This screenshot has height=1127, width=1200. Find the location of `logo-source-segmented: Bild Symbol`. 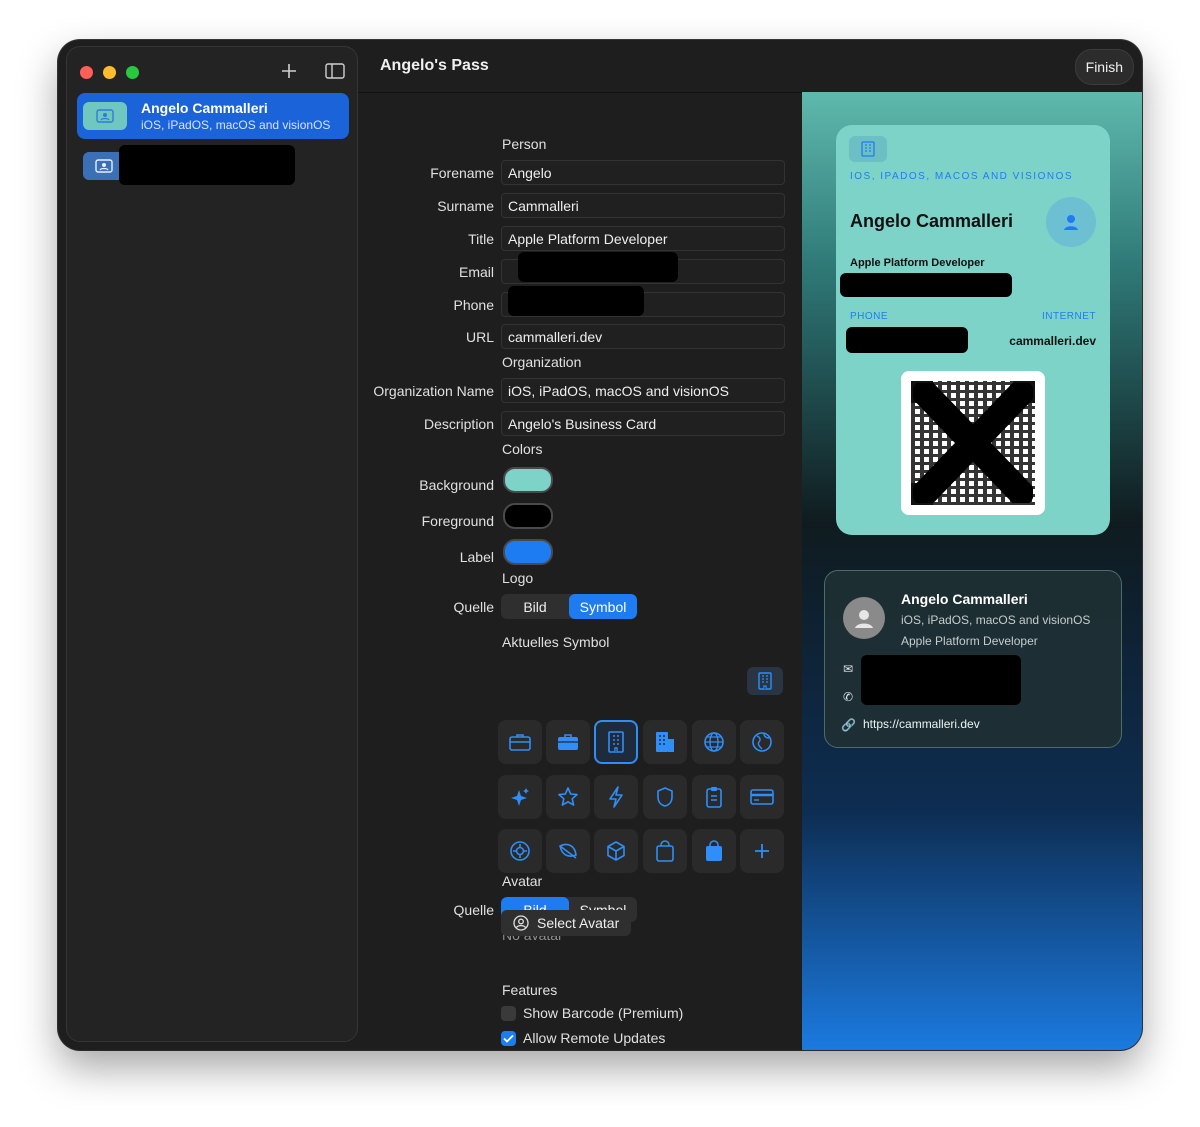

logo-source-segmented: Bild Symbol is located at coordinates (569, 606).